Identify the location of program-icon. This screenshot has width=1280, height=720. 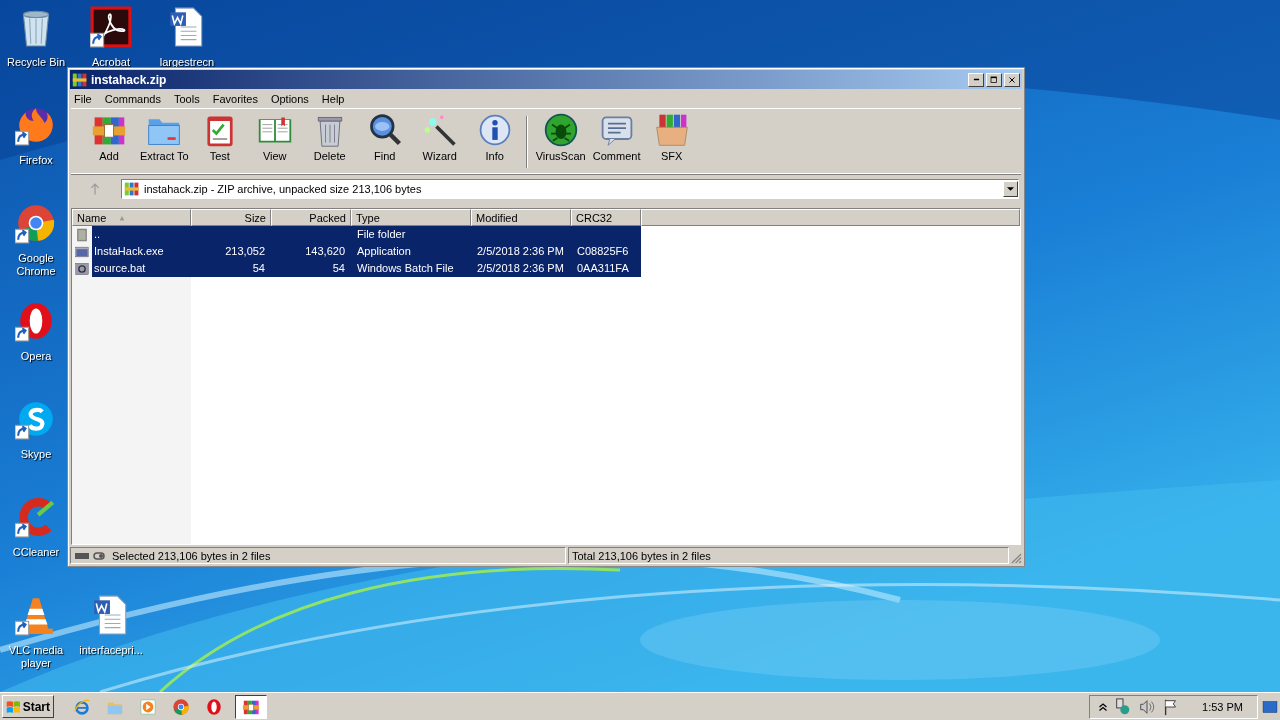
(82, 251).